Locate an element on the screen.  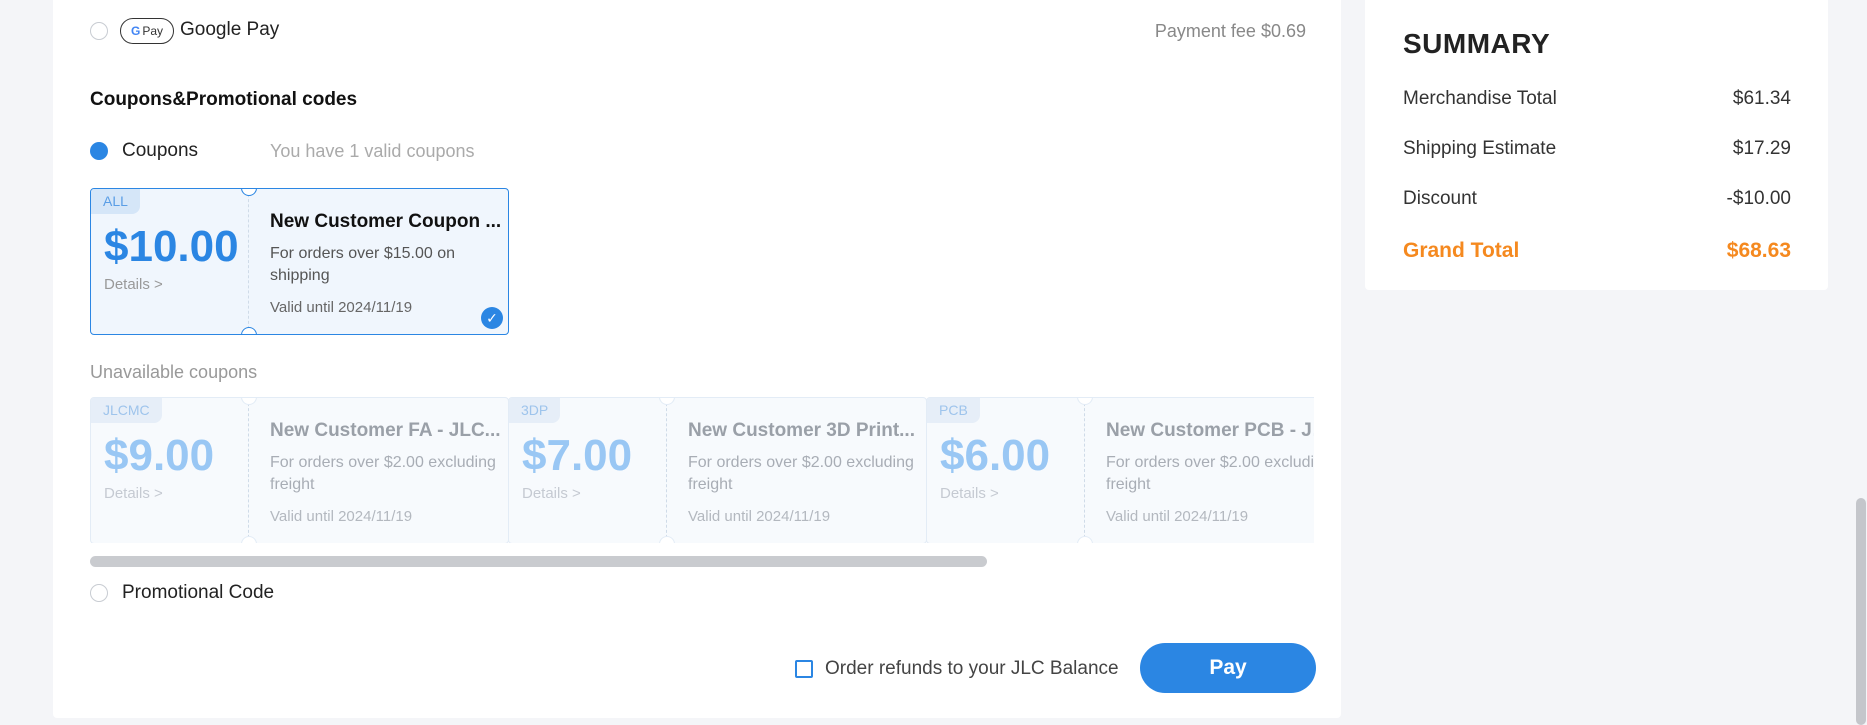
google-pay-radio is located at coordinates (99, 31).